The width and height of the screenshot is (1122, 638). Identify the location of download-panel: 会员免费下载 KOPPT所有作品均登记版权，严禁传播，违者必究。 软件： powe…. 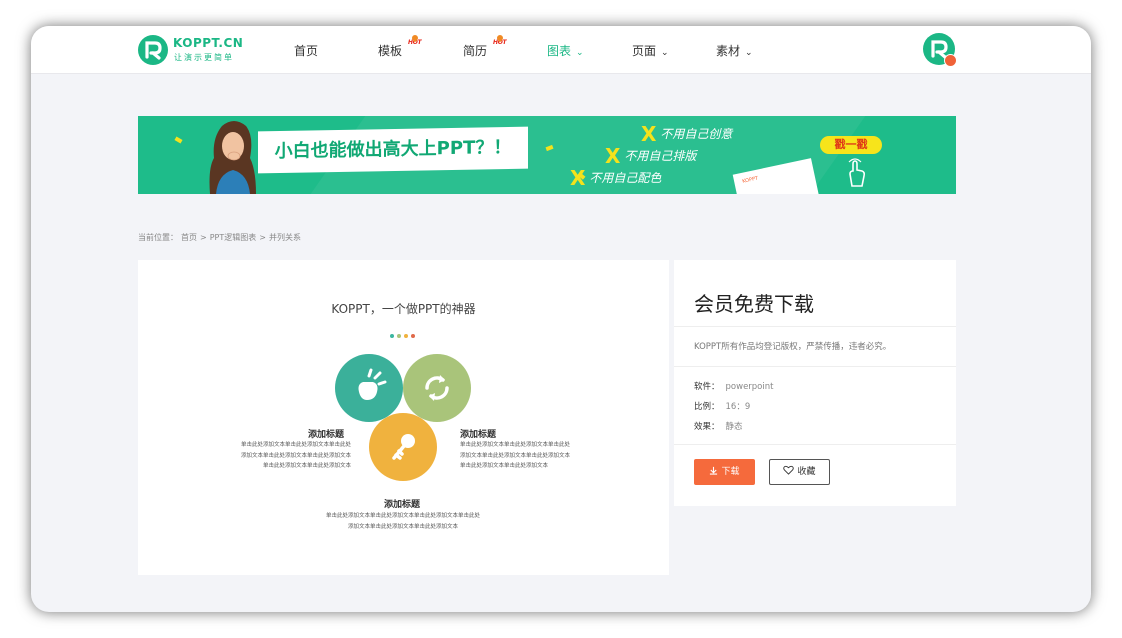
(815, 383).